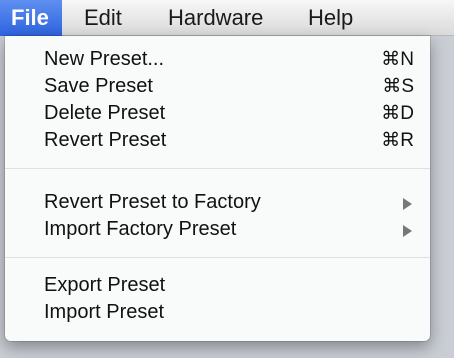 This screenshot has width=454, height=358. What do you see at coordinates (217, 59) in the screenshot?
I see `menu-item-new-preset: New Preset... ⌘N` at bounding box center [217, 59].